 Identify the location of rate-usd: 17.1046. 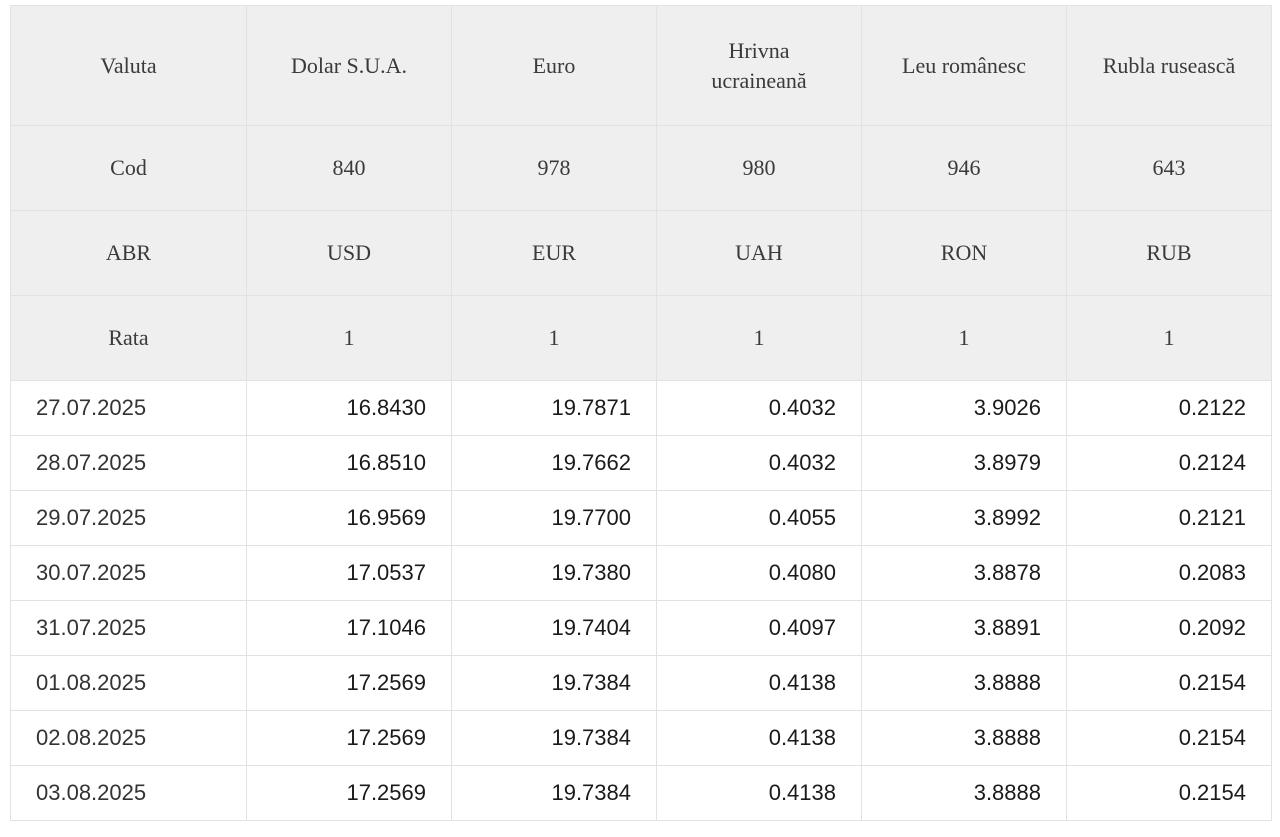
(349, 628).